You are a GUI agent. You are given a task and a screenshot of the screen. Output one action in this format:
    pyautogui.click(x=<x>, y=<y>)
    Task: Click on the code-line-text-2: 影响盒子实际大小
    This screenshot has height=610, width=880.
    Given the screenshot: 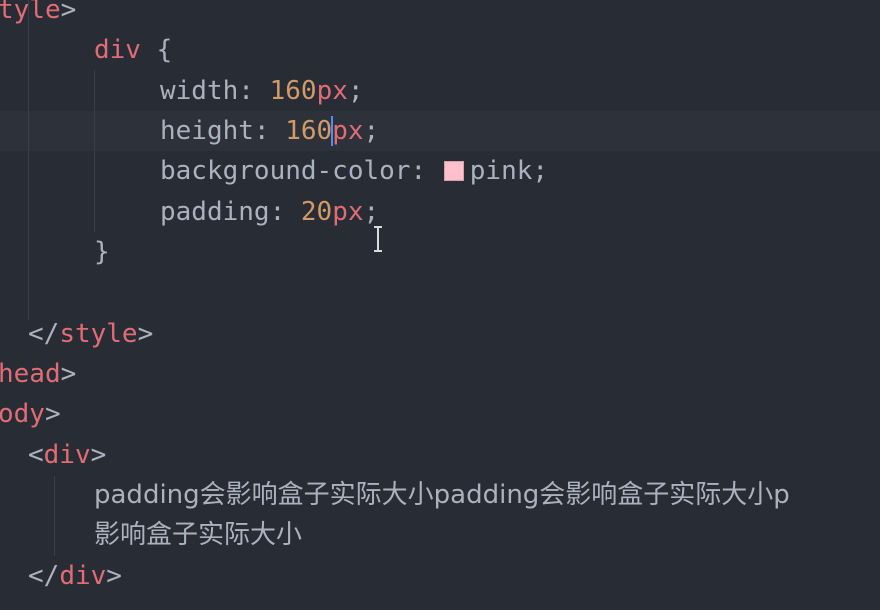 What is the action you would take?
    pyautogui.click(x=198, y=535)
    